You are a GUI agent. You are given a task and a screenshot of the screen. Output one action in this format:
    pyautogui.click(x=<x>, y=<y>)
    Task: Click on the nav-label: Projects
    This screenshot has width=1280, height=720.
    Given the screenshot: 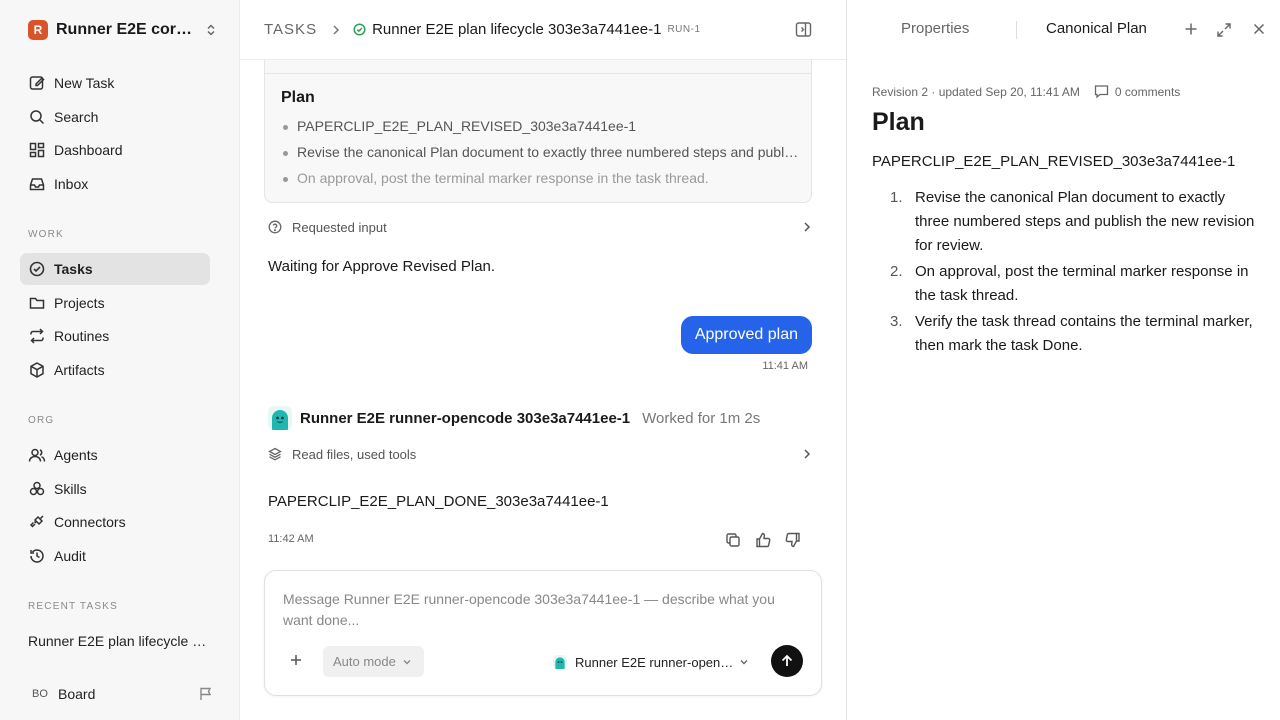 What is the action you would take?
    pyautogui.click(x=79, y=303)
    